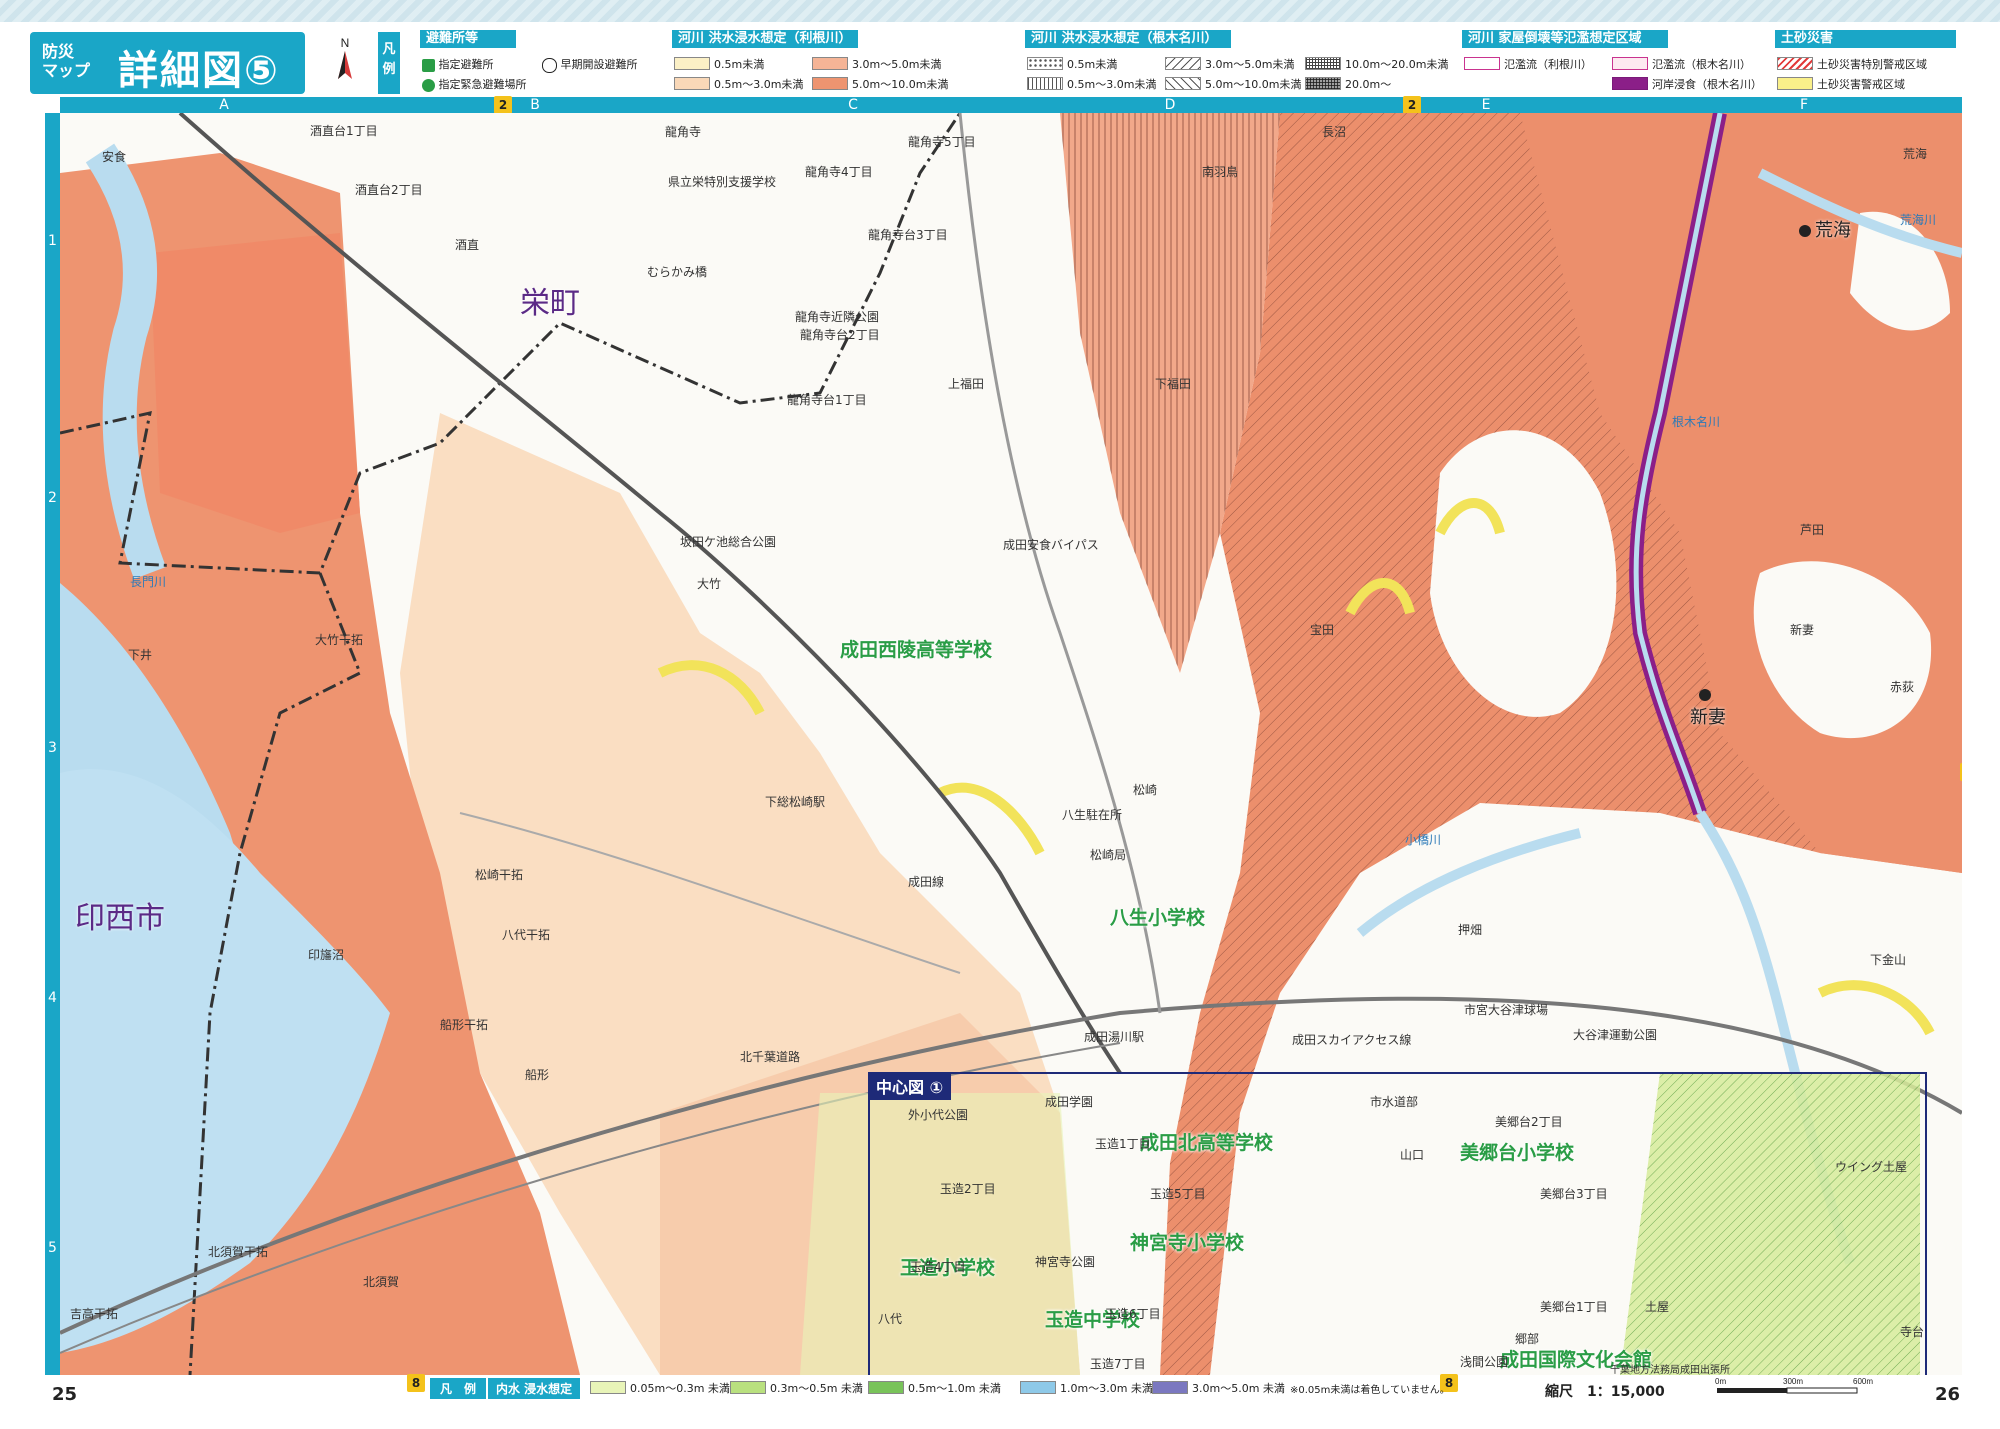  Describe the element at coordinates (1833, 230) in the screenshot. I see `station-arami-label: 荒海` at that location.